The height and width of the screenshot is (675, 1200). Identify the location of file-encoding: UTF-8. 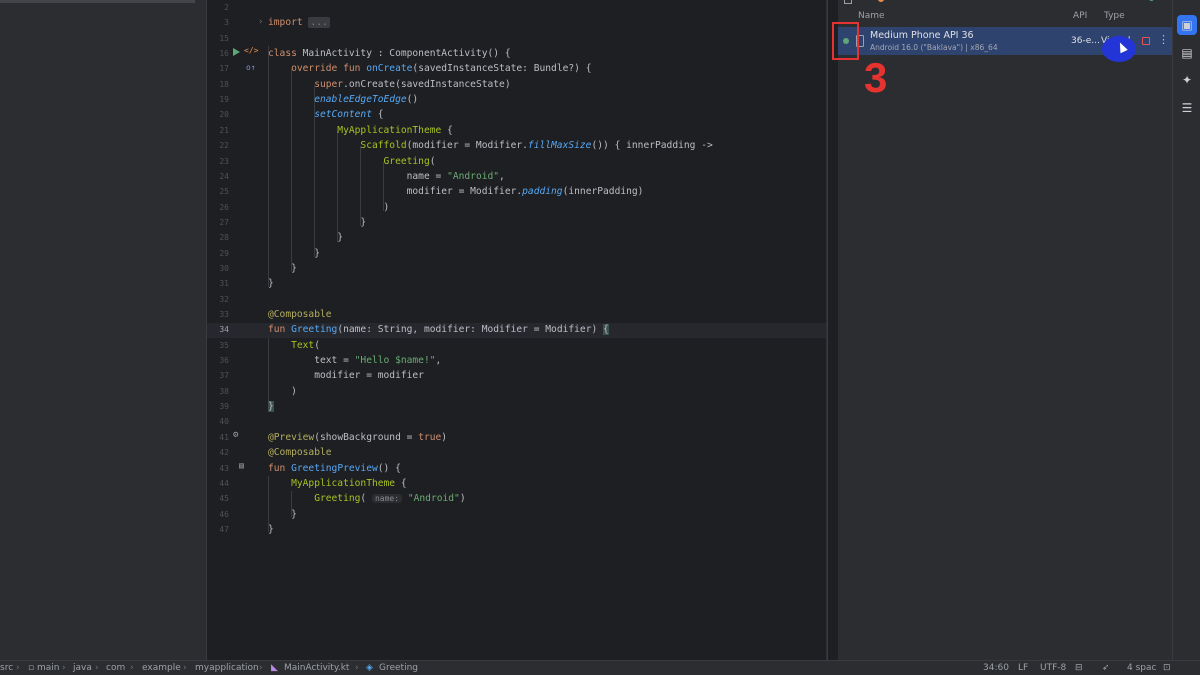
(1053, 668).